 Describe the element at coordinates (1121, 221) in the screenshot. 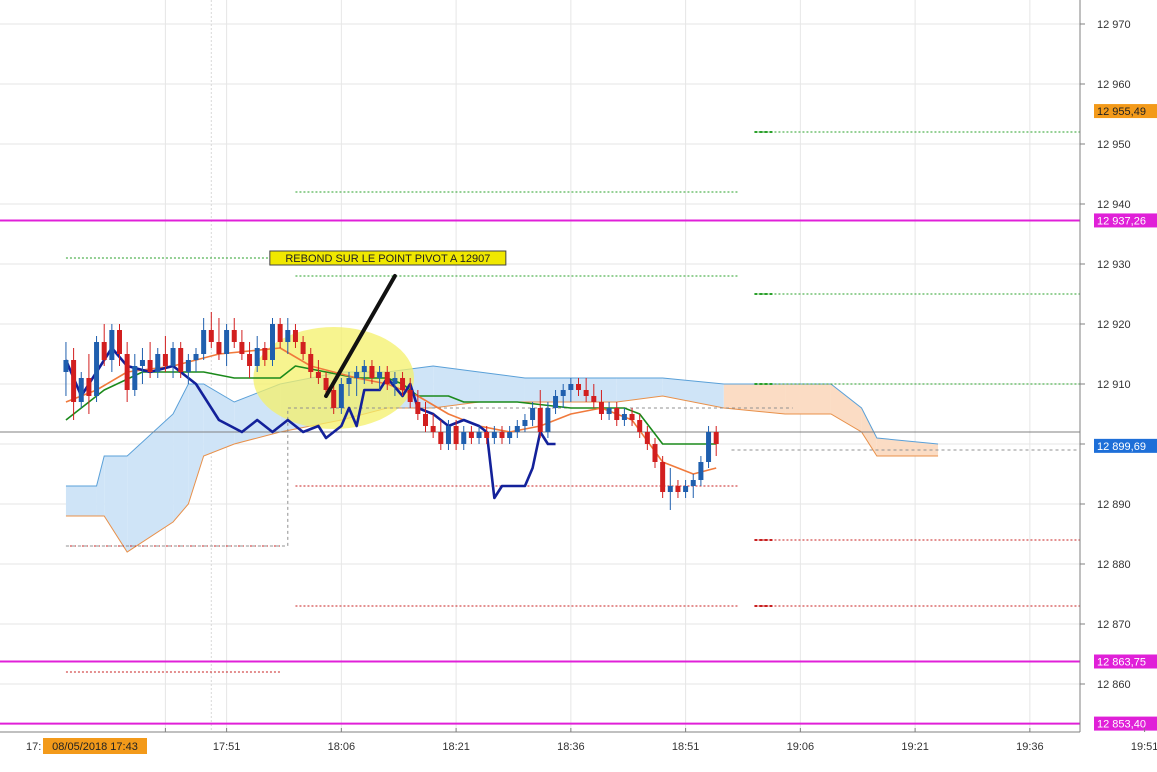

I see `price-label: 12 937,26` at that location.